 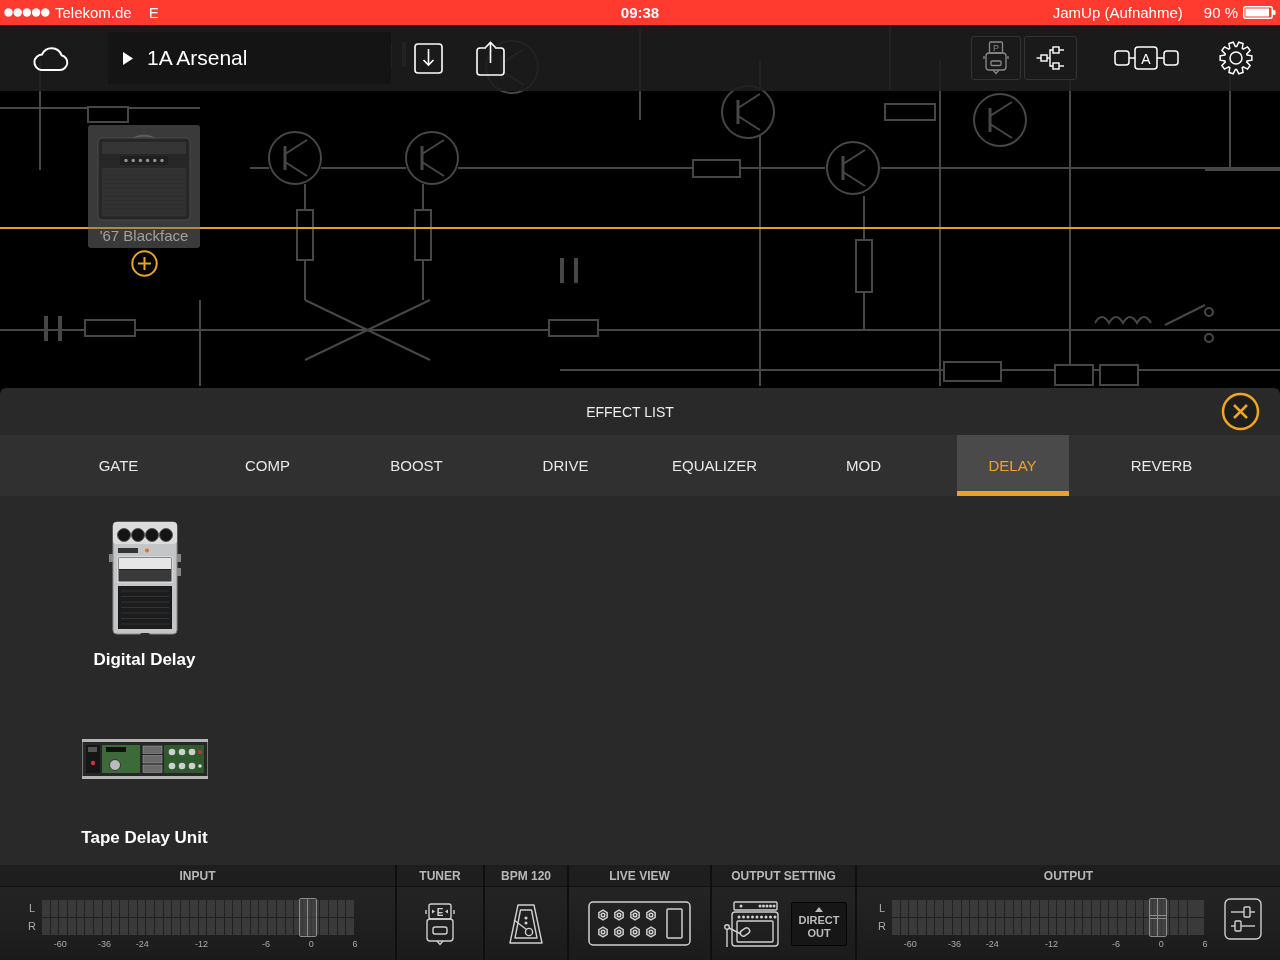 What do you see at coordinates (267, 465) in the screenshot?
I see `category-tab: COMP` at bounding box center [267, 465].